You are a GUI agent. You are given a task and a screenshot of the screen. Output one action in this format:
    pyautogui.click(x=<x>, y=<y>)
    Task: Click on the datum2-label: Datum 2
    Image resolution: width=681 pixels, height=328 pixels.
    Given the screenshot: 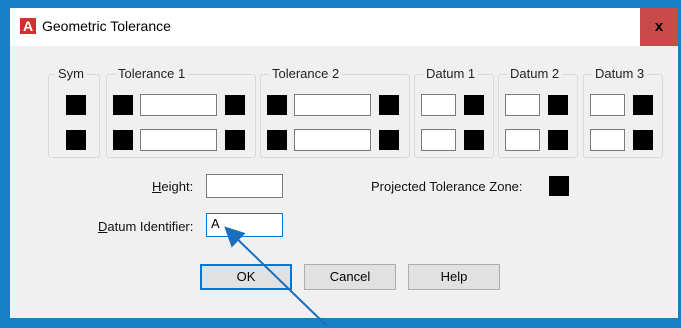 What is the action you would take?
    pyautogui.click(x=535, y=73)
    